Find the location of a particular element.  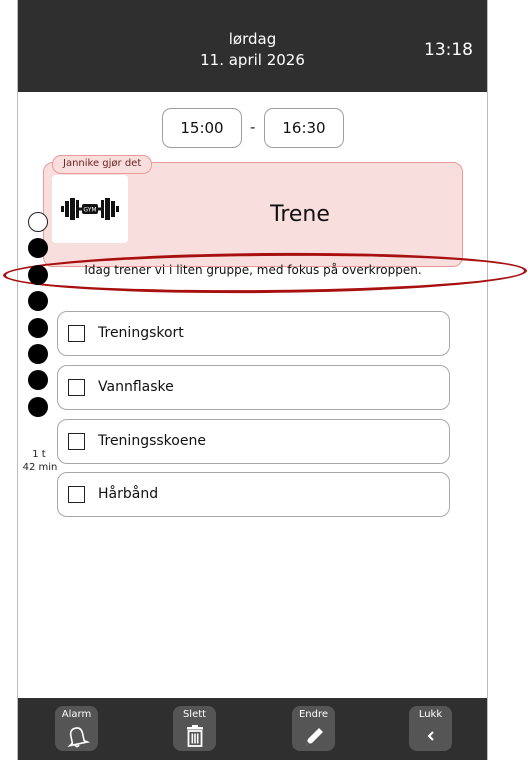

gym-dumbbell-icon: GYM is located at coordinates (90, 209).